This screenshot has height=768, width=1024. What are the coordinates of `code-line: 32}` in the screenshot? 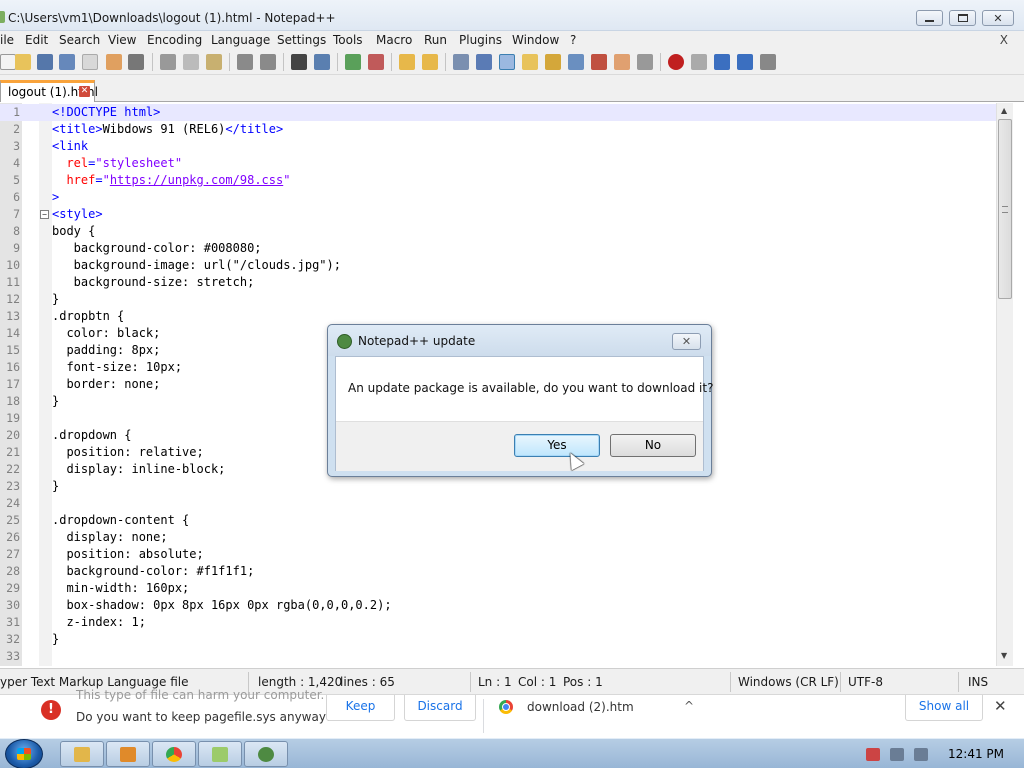 It's located at (498, 639).